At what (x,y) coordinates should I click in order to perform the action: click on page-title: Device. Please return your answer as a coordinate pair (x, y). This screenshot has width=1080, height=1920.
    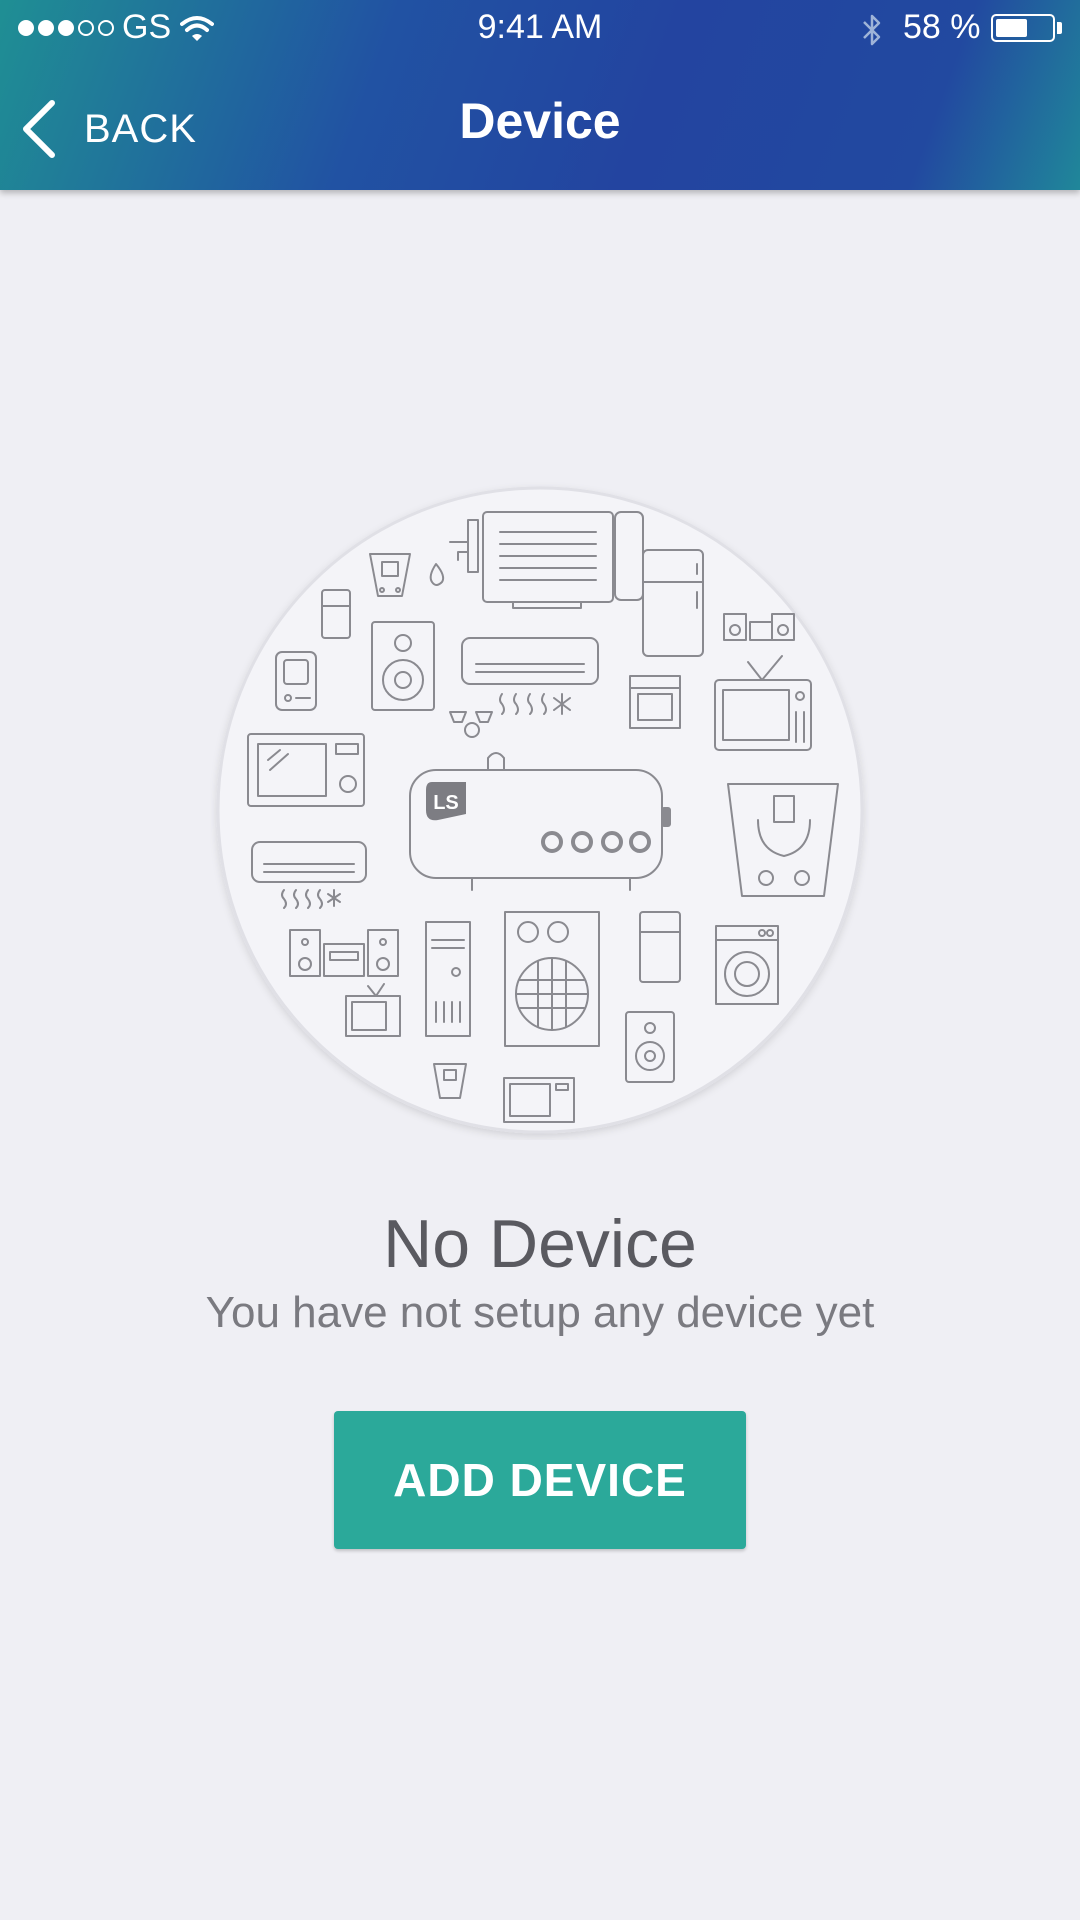
    Looking at the image, I should click on (540, 121).